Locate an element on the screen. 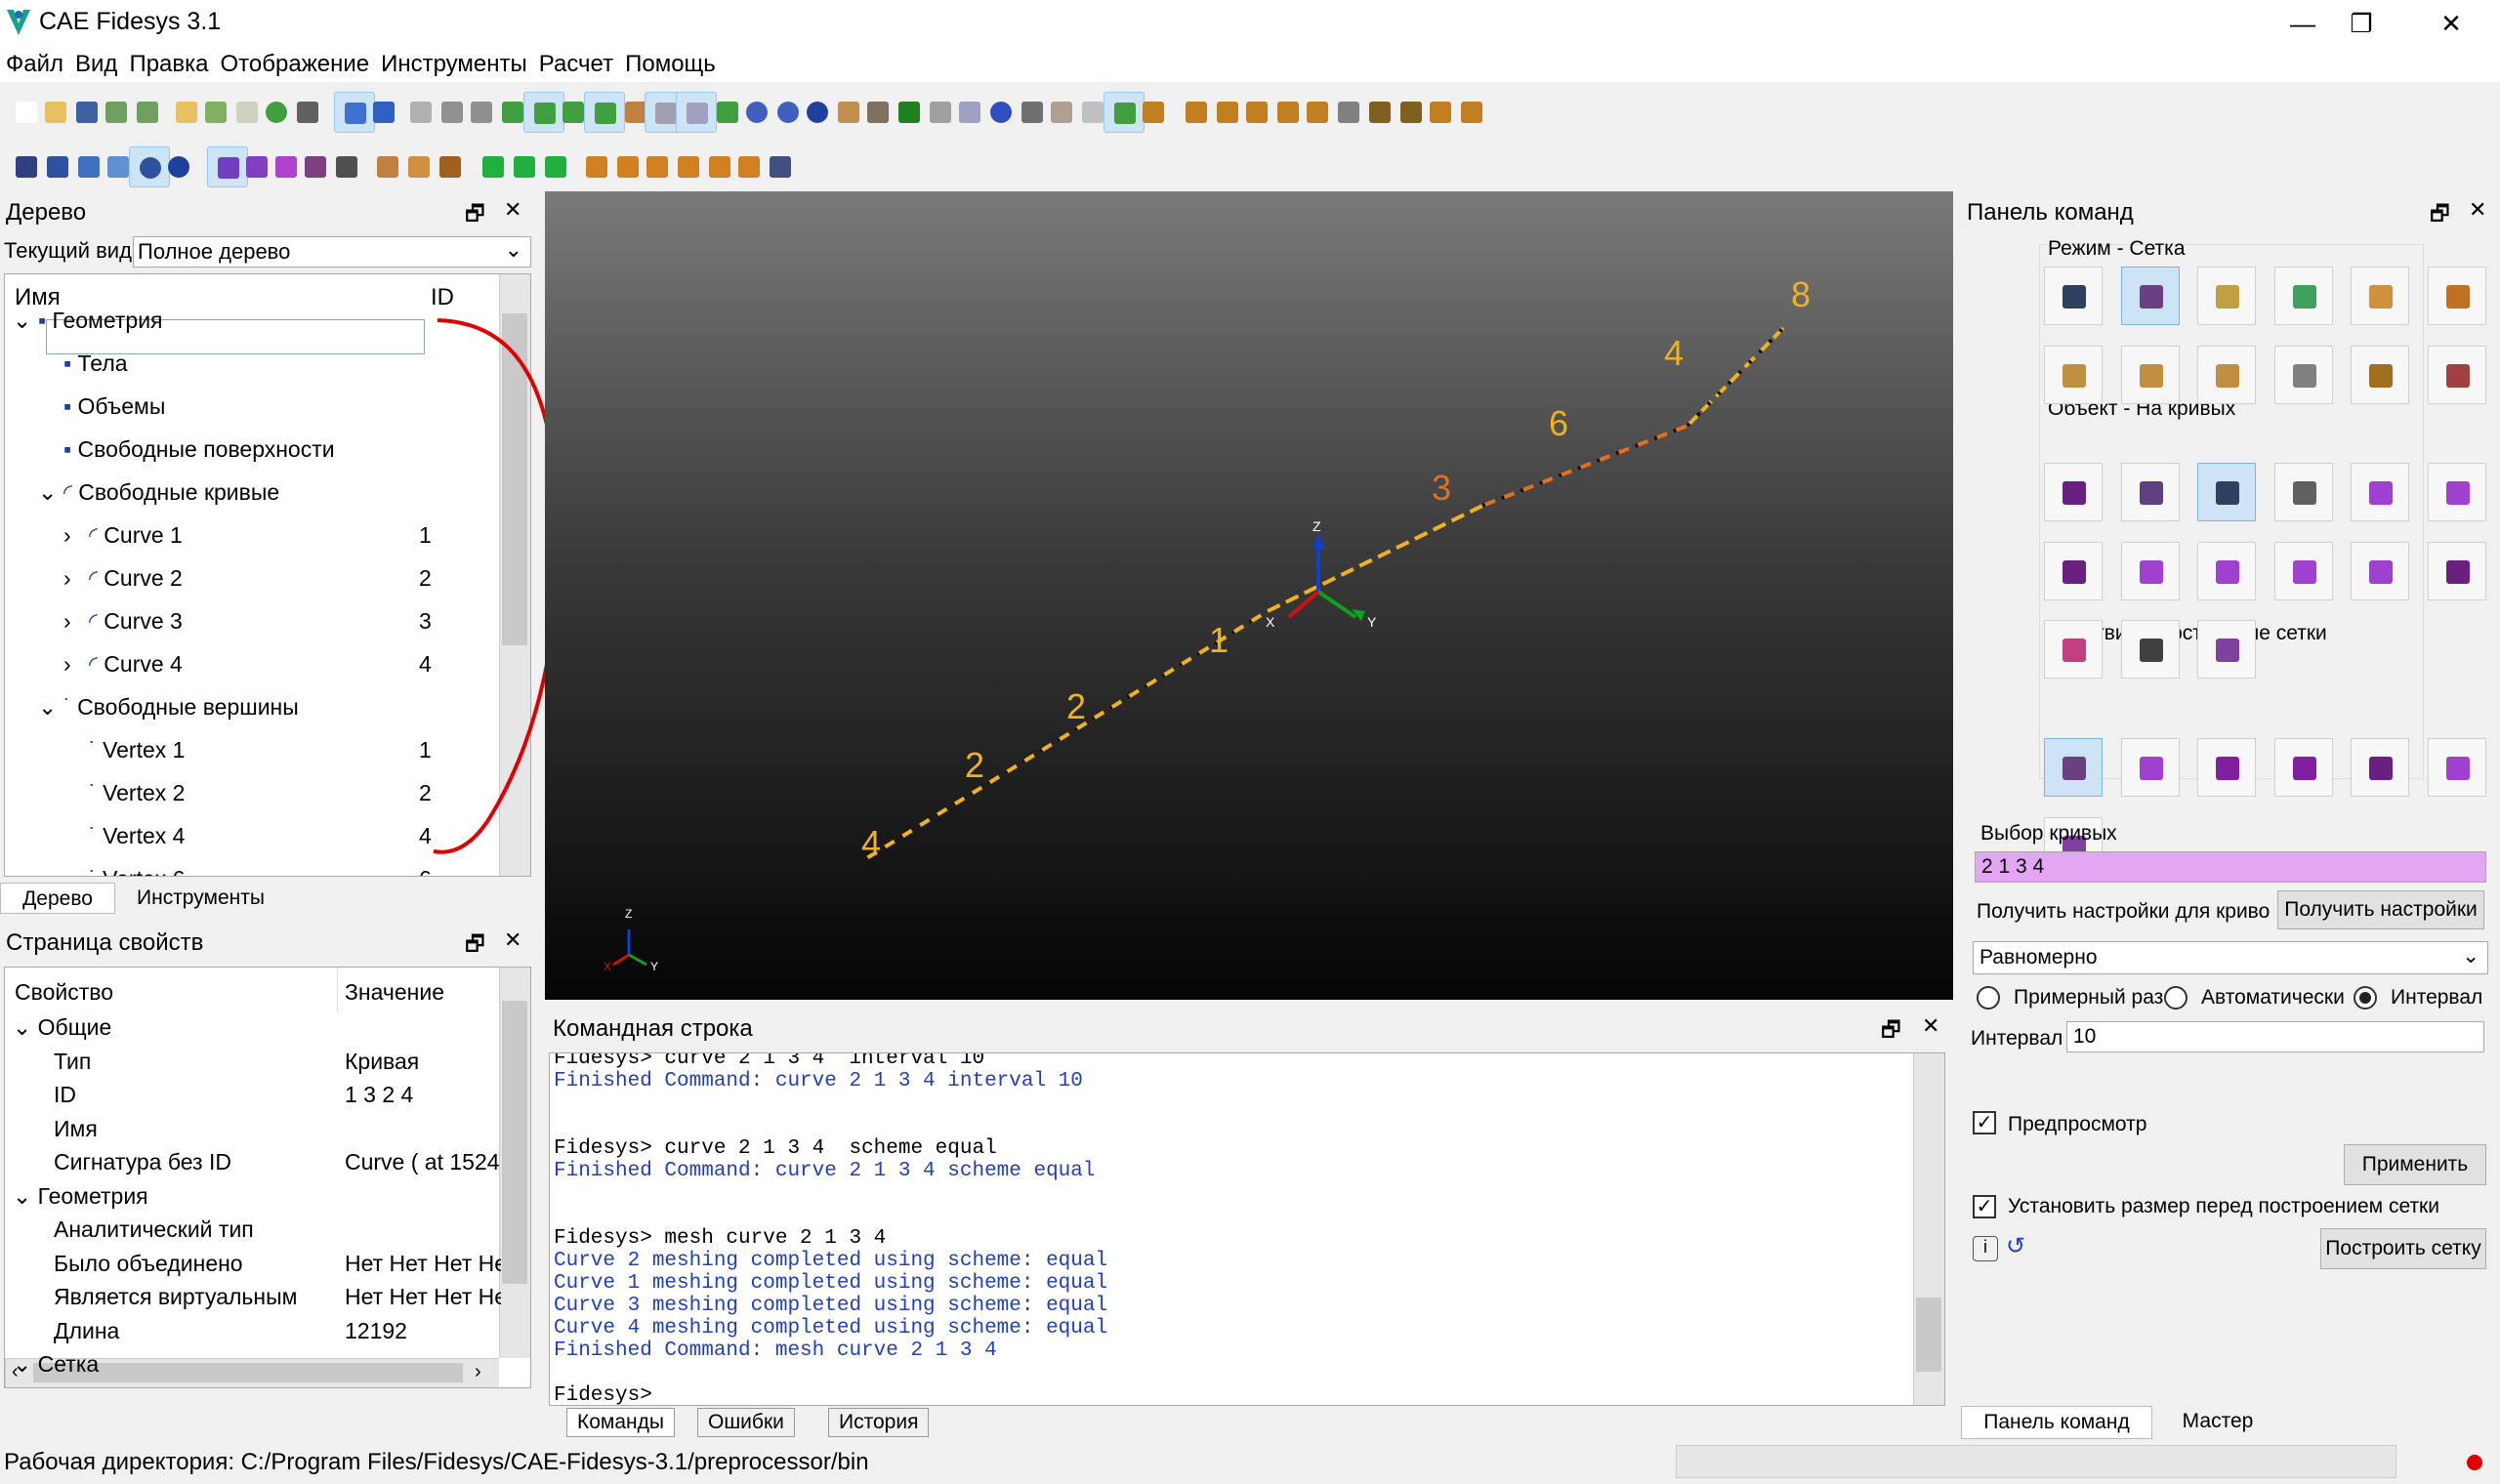 Image resolution: width=2500 pixels, height=1484 pixels. stop-button is located at coordinates (555, 167).